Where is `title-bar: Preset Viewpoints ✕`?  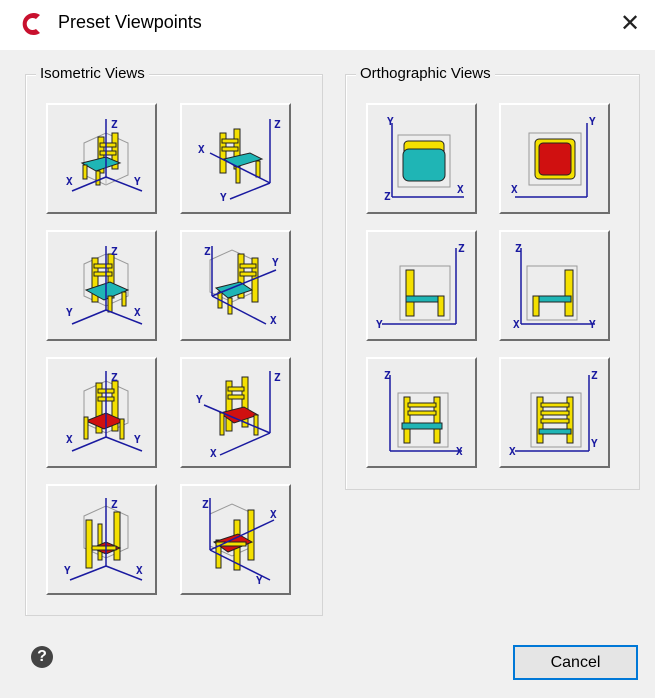
title-bar: Preset Viewpoints ✕ is located at coordinates (327, 25).